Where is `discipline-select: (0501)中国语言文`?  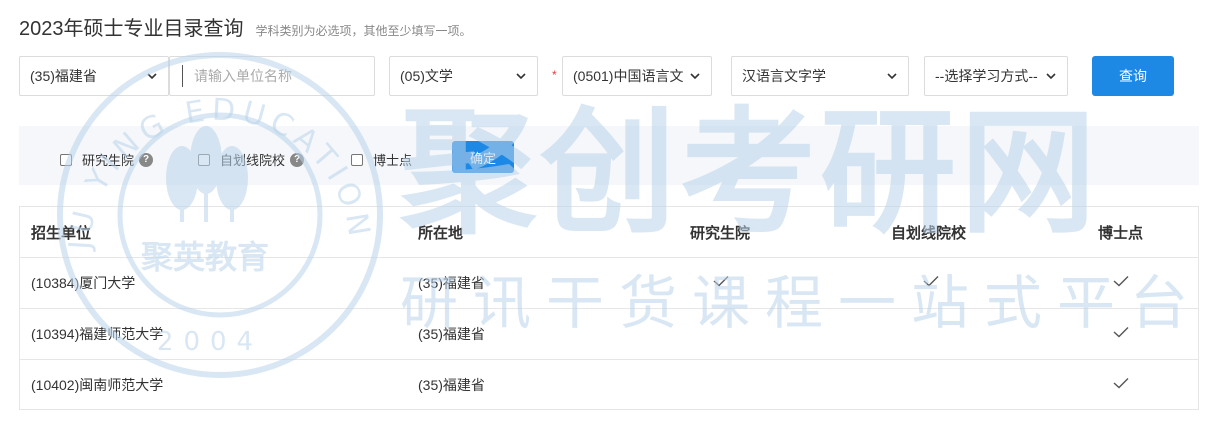 discipline-select: (0501)中国语言文 is located at coordinates (637, 76).